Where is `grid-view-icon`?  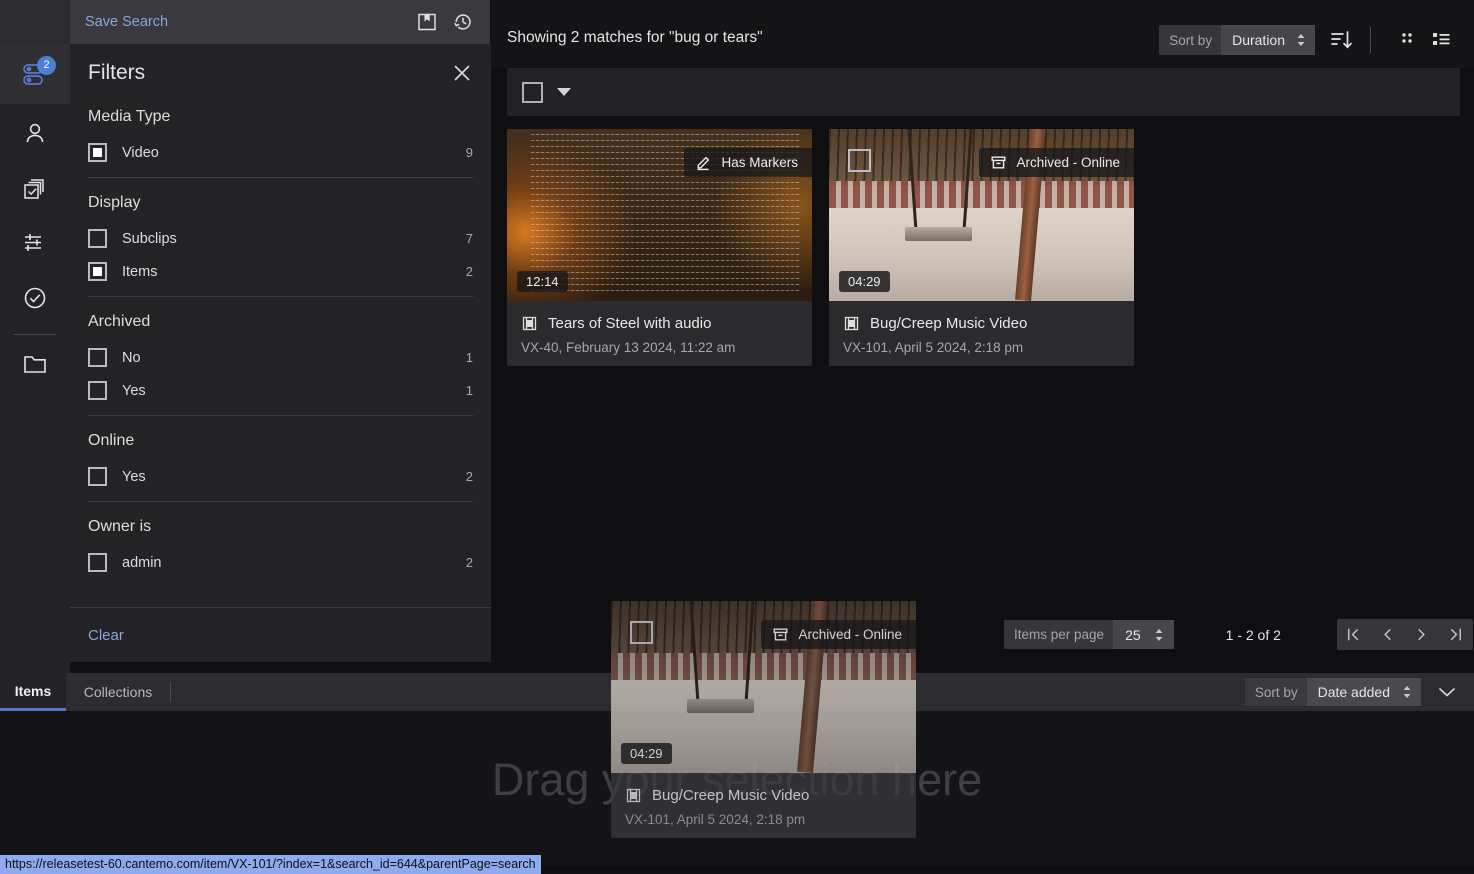 grid-view-icon is located at coordinates (1409, 40).